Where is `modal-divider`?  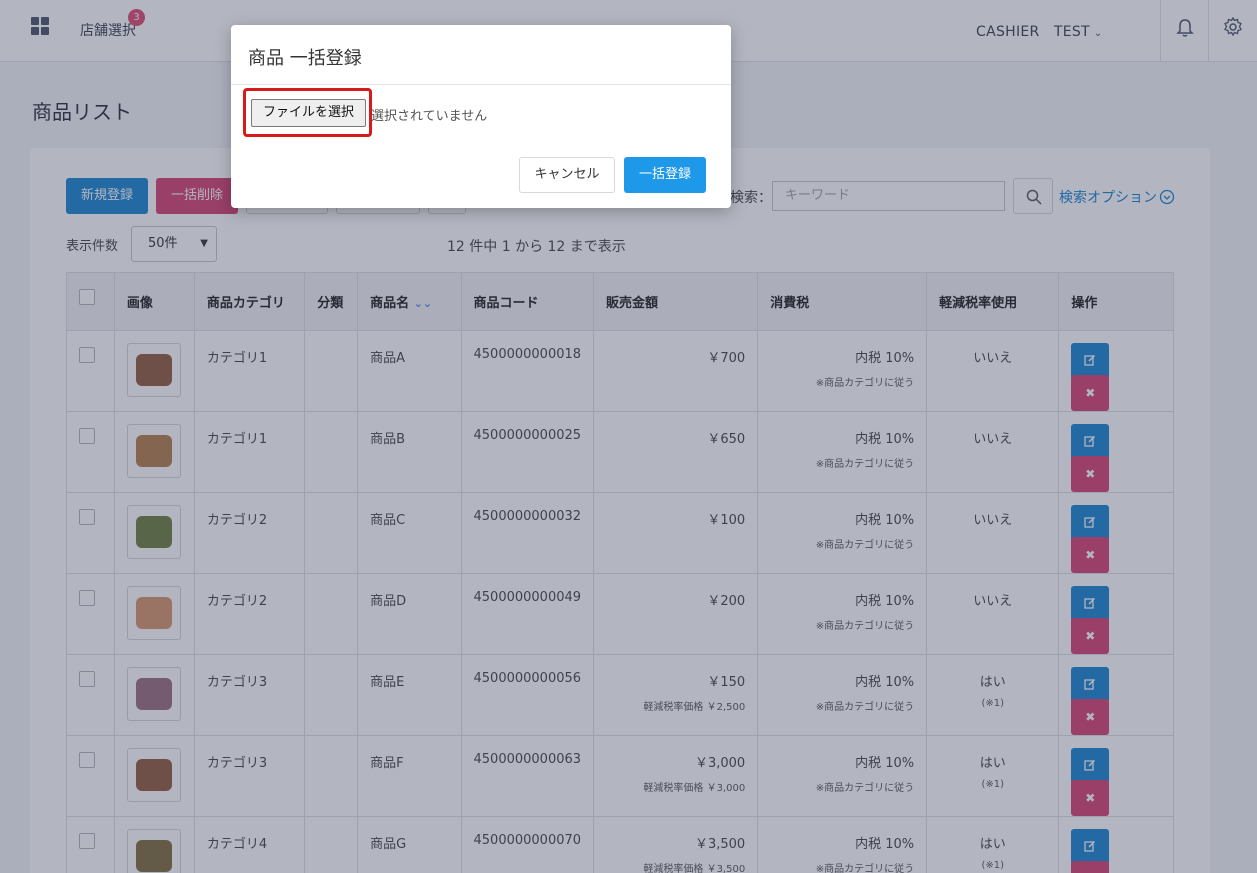 modal-divider is located at coordinates (481, 84).